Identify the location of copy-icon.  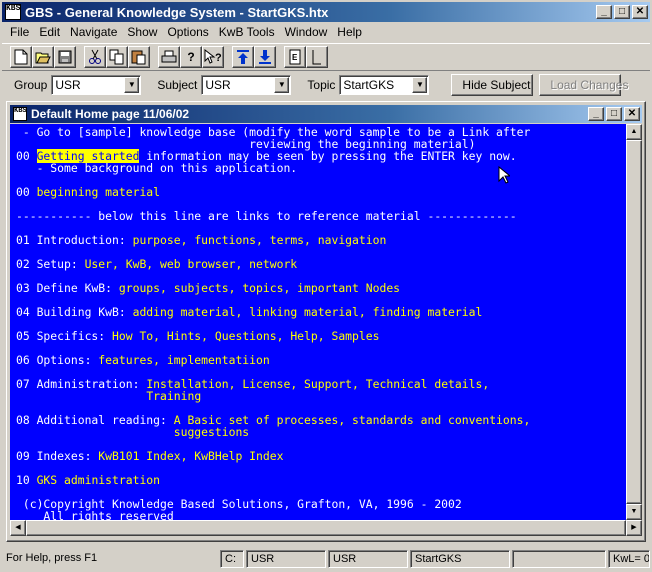
(117, 57).